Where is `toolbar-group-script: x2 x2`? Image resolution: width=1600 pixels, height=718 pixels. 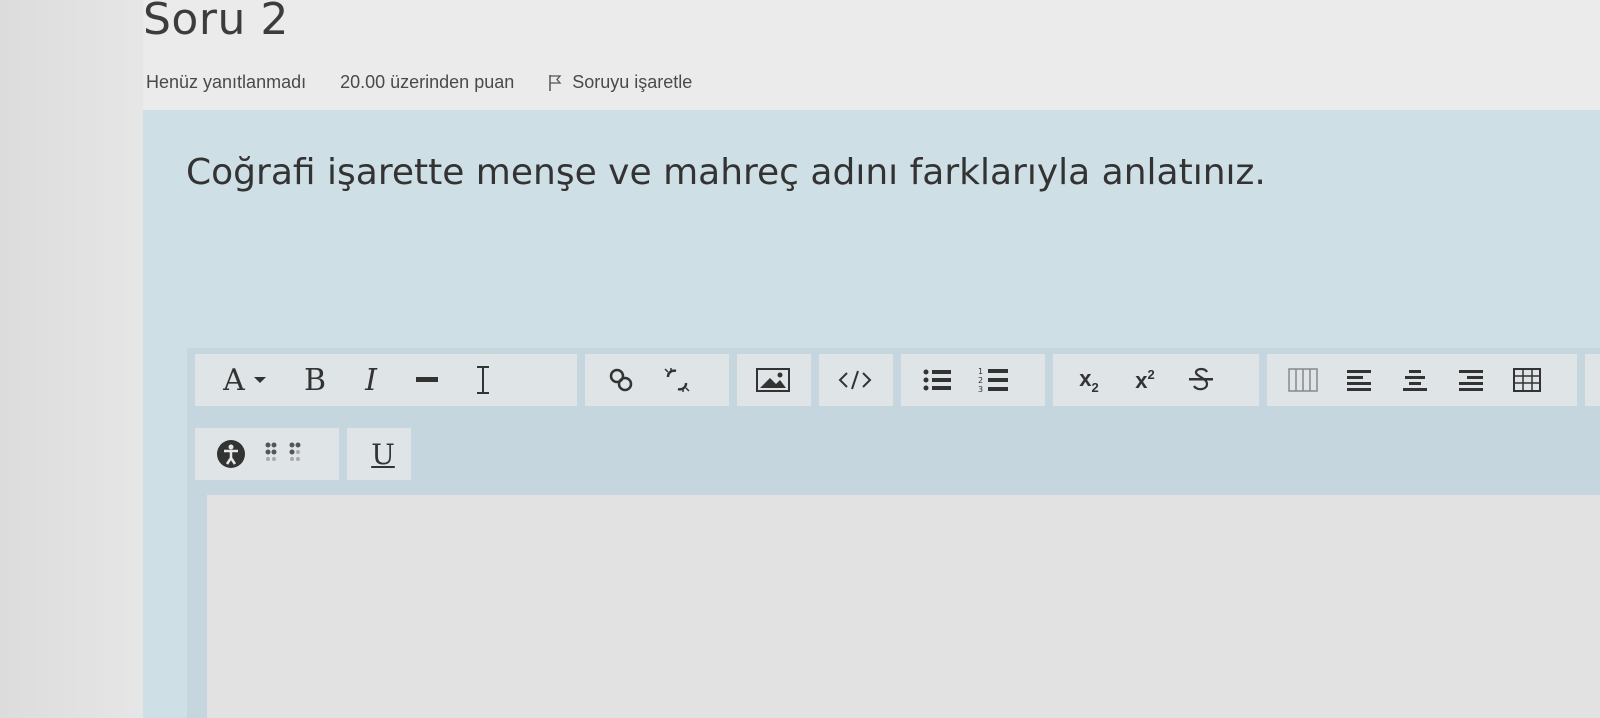
toolbar-group-script: x2 x2 is located at coordinates (1156, 380).